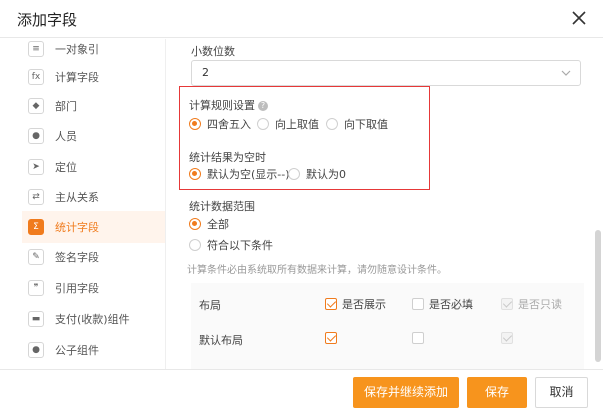 This screenshot has width=603, height=414. Describe the element at coordinates (36, 197) in the screenshot. I see `relation-icon: ⇄` at that location.